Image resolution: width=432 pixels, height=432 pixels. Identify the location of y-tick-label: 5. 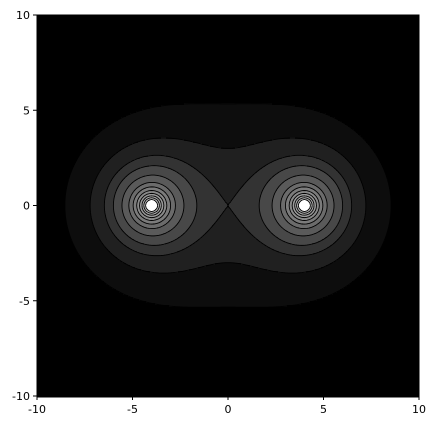
(26, 110).